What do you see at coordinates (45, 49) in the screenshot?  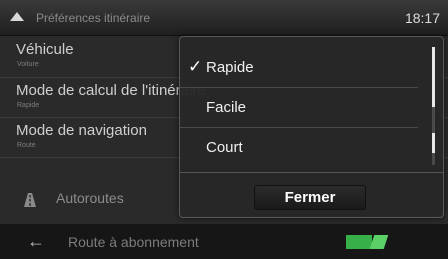 I see `list-item-label: Véhicule` at bounding box center [45, 49].